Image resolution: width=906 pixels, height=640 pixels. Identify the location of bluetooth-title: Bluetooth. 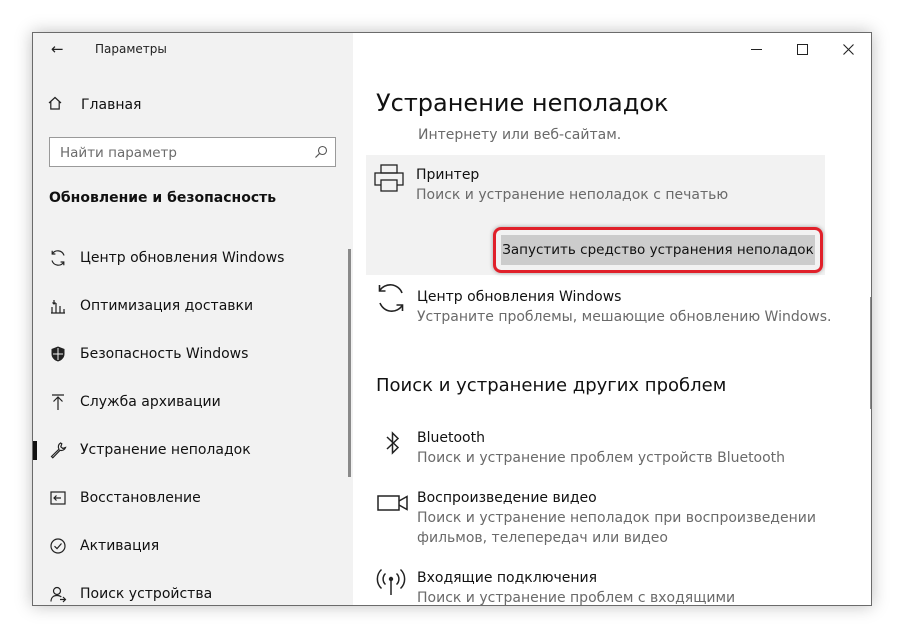
(451, 438).